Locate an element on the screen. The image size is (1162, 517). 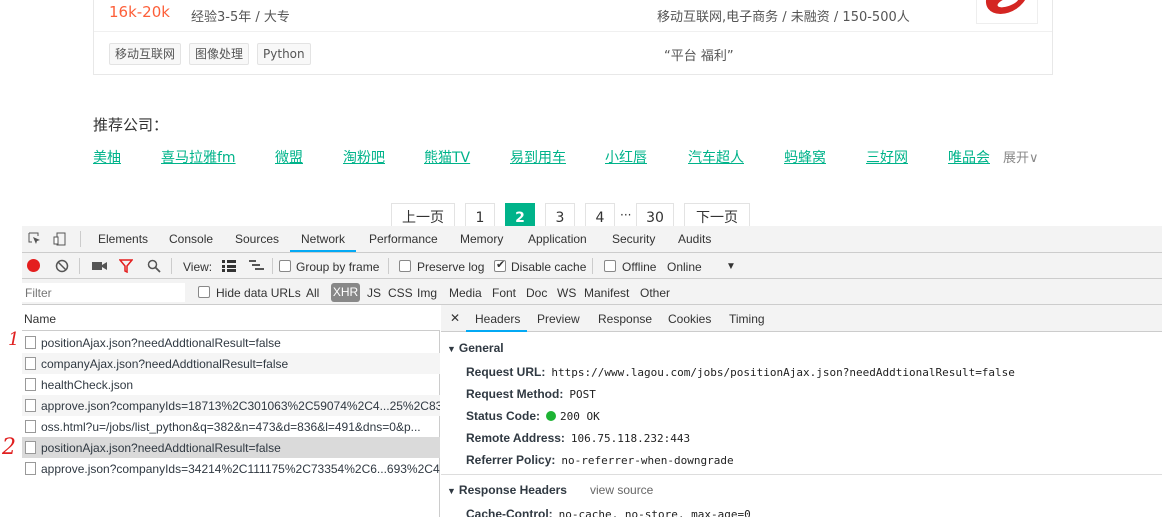
status-code-label: Status Code: is located at coordinates (503, 416).